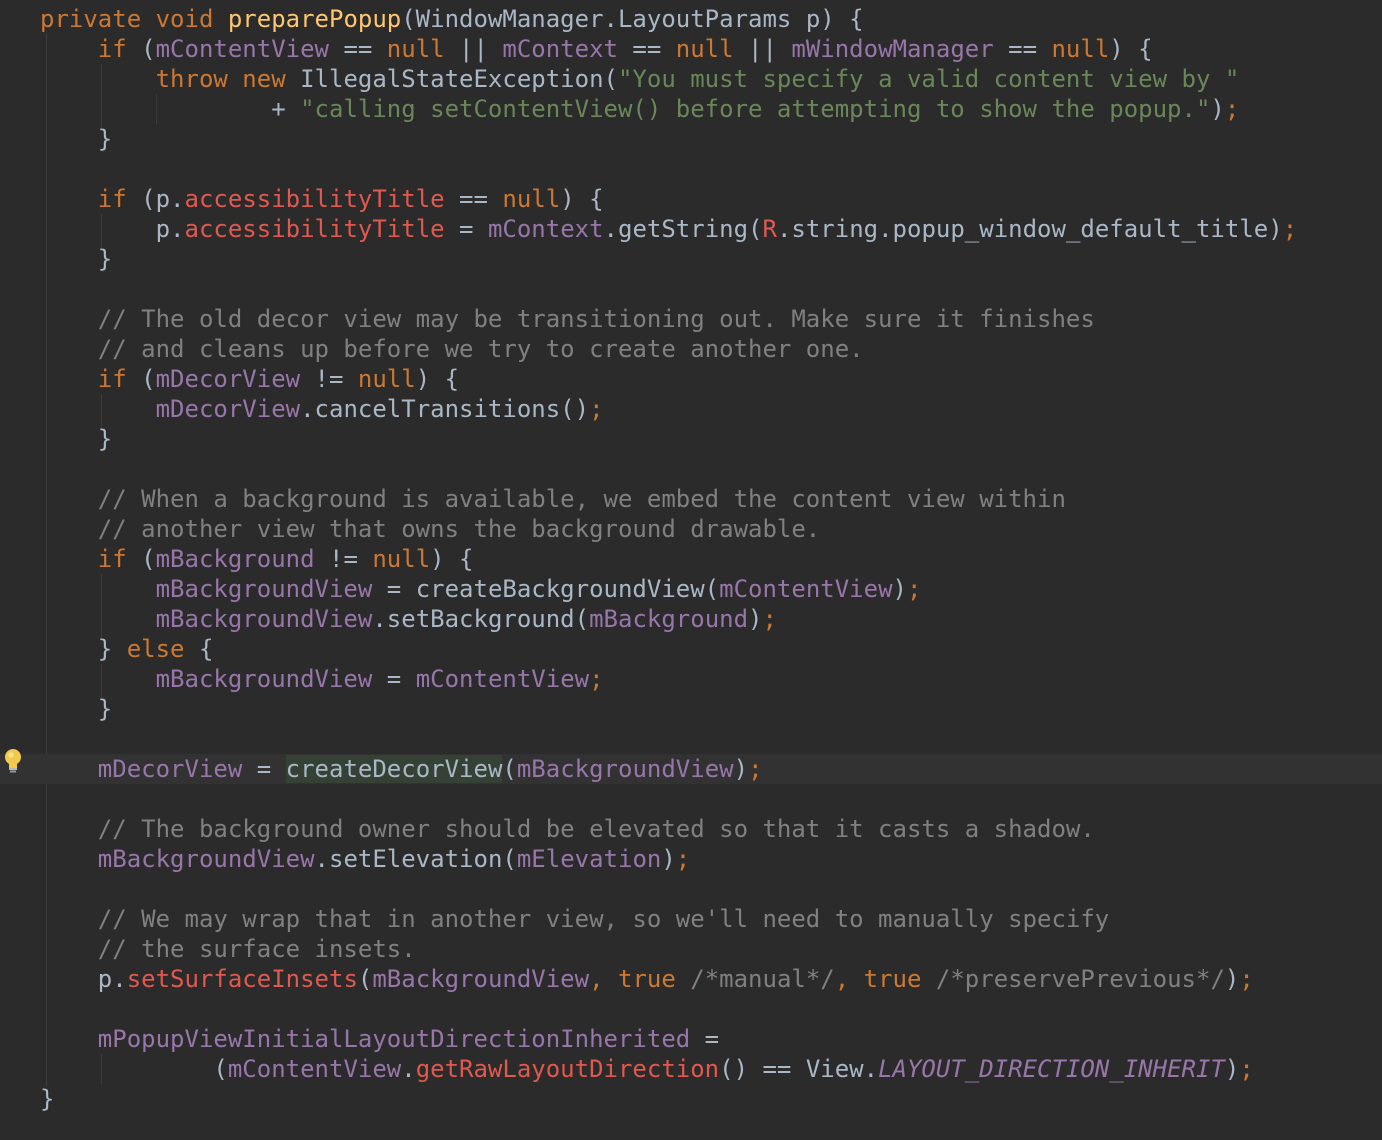  Describe the element at coordinates (799, 1069) in the screenshot. I see `code-token: () == View.` at that location.